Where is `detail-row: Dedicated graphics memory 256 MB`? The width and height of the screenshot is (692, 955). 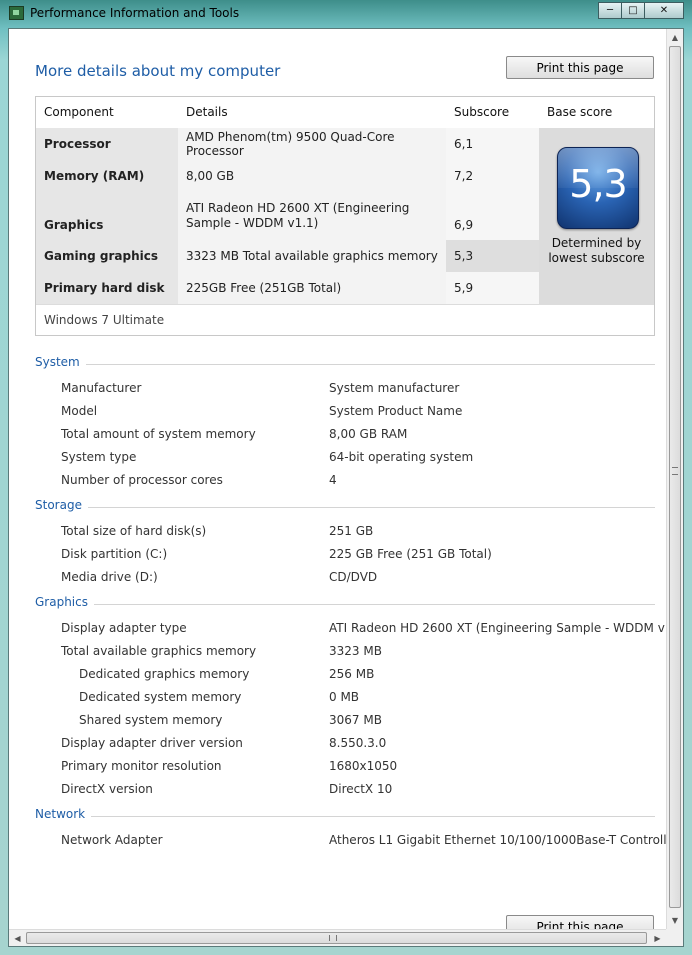
detail-row: Dedicated graphics memory 256 MB is located at coordinates (345, 677).